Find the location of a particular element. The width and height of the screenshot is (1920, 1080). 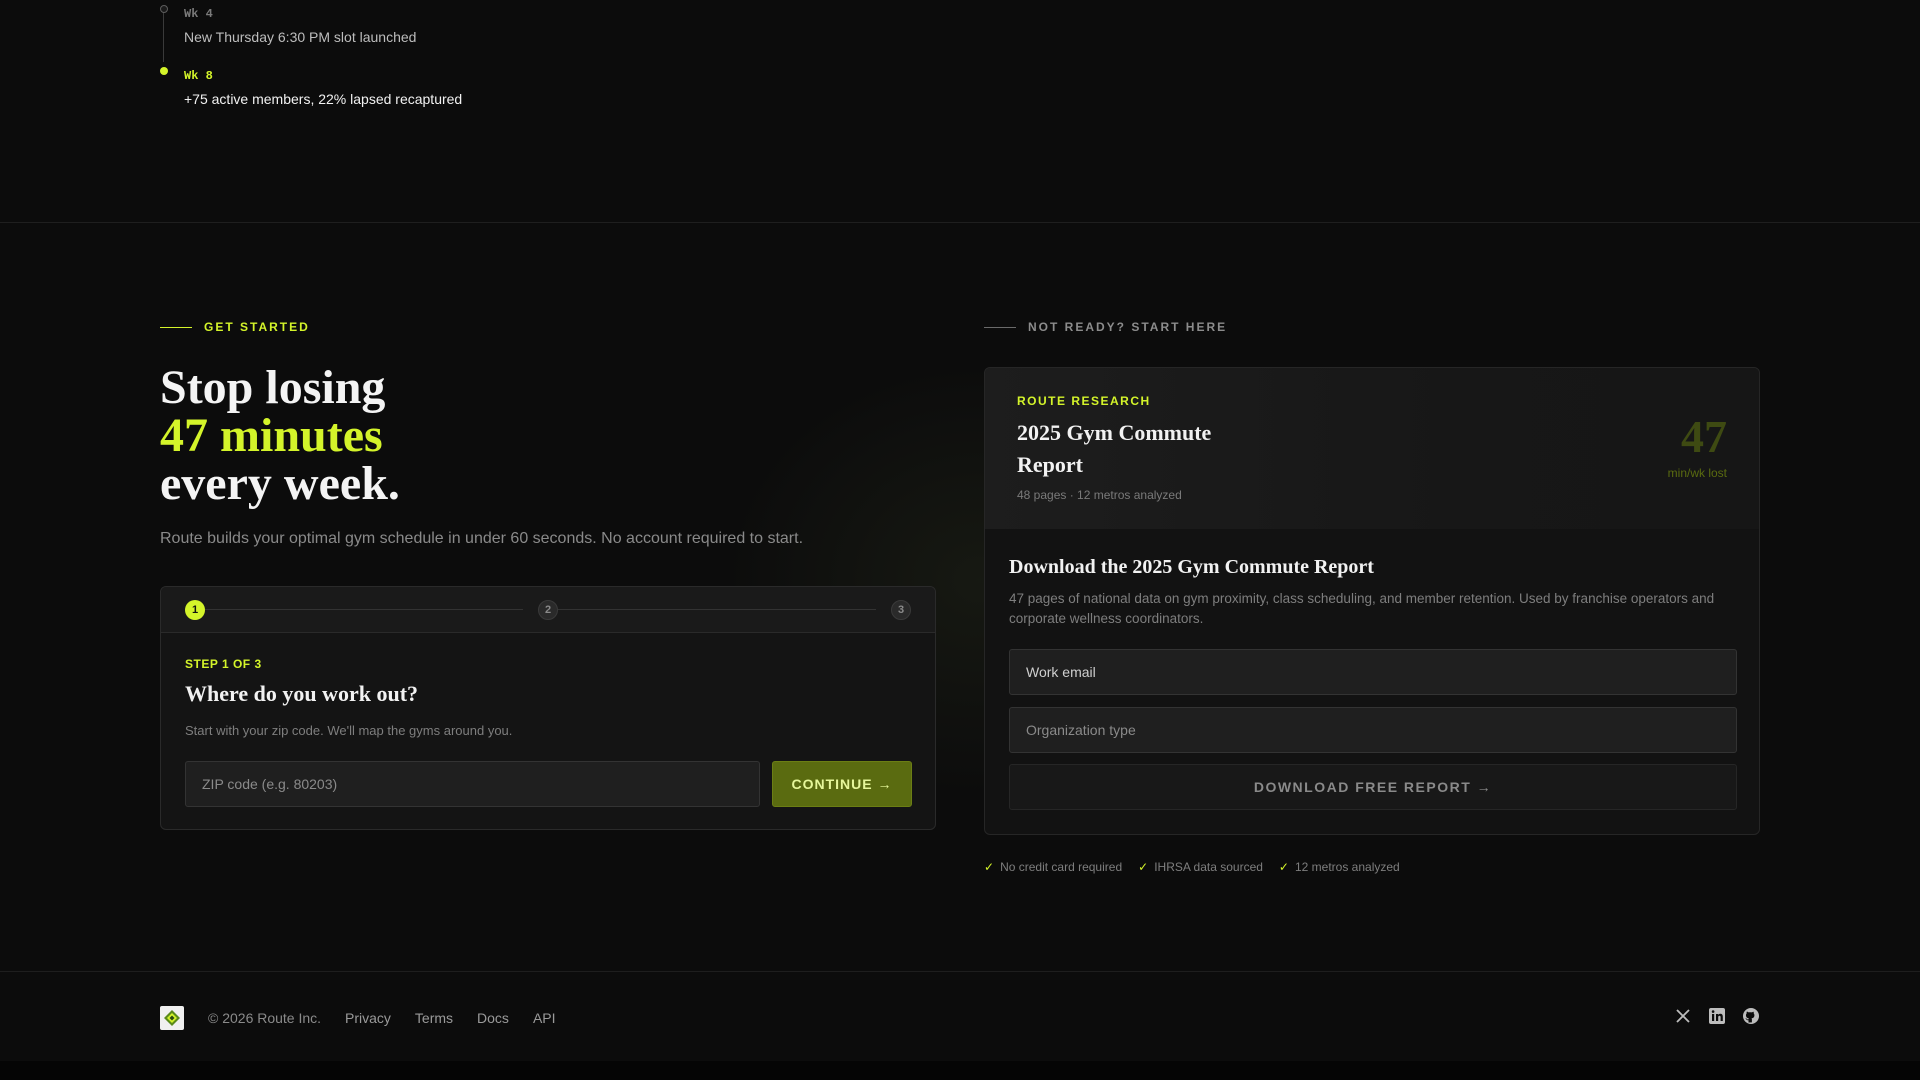

footer-links: Privacy Terms Docs API is located at coordinates (450, 1018).